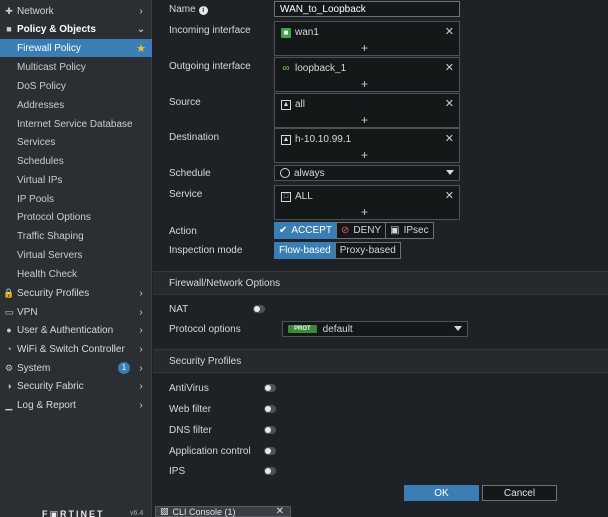  Describe the element at coordinates (50, 386) in the screenshot. I see `sidebar-item-label: Security Fabric` at that location.